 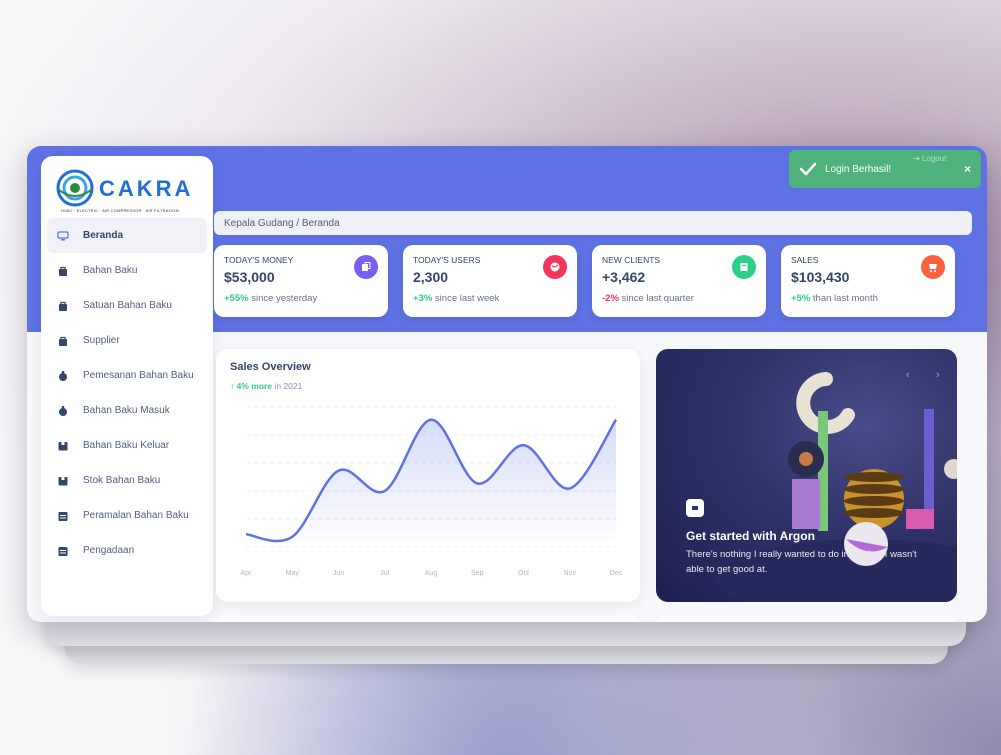 I want to click on stat-label: Today's Users, so click(x=447, y=260).